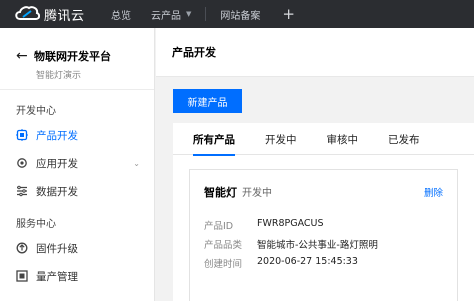  I want to click on page-title: 产品开发, so click(315, 52).